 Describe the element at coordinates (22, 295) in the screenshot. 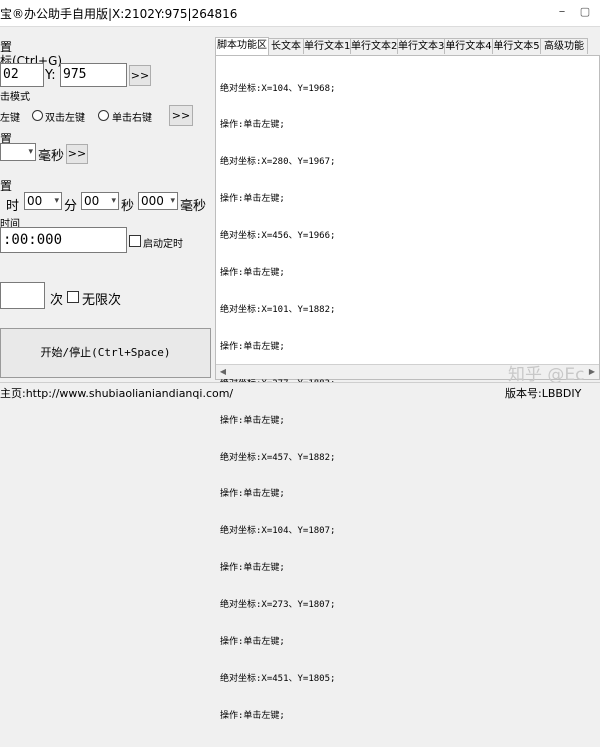

I see `repeat-count-input` at that location.